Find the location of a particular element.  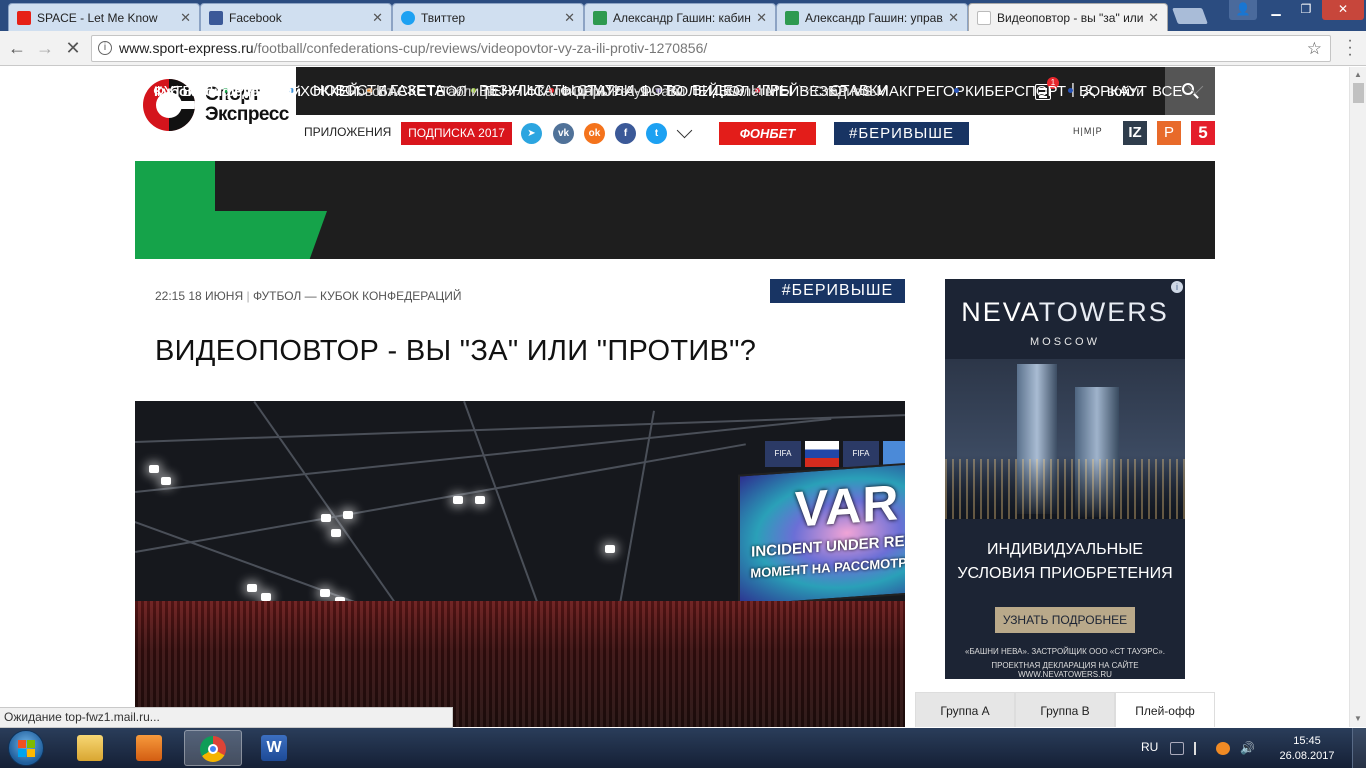

tournament-nav-stadiums: Стадионы is located at coordinates (847, 91).